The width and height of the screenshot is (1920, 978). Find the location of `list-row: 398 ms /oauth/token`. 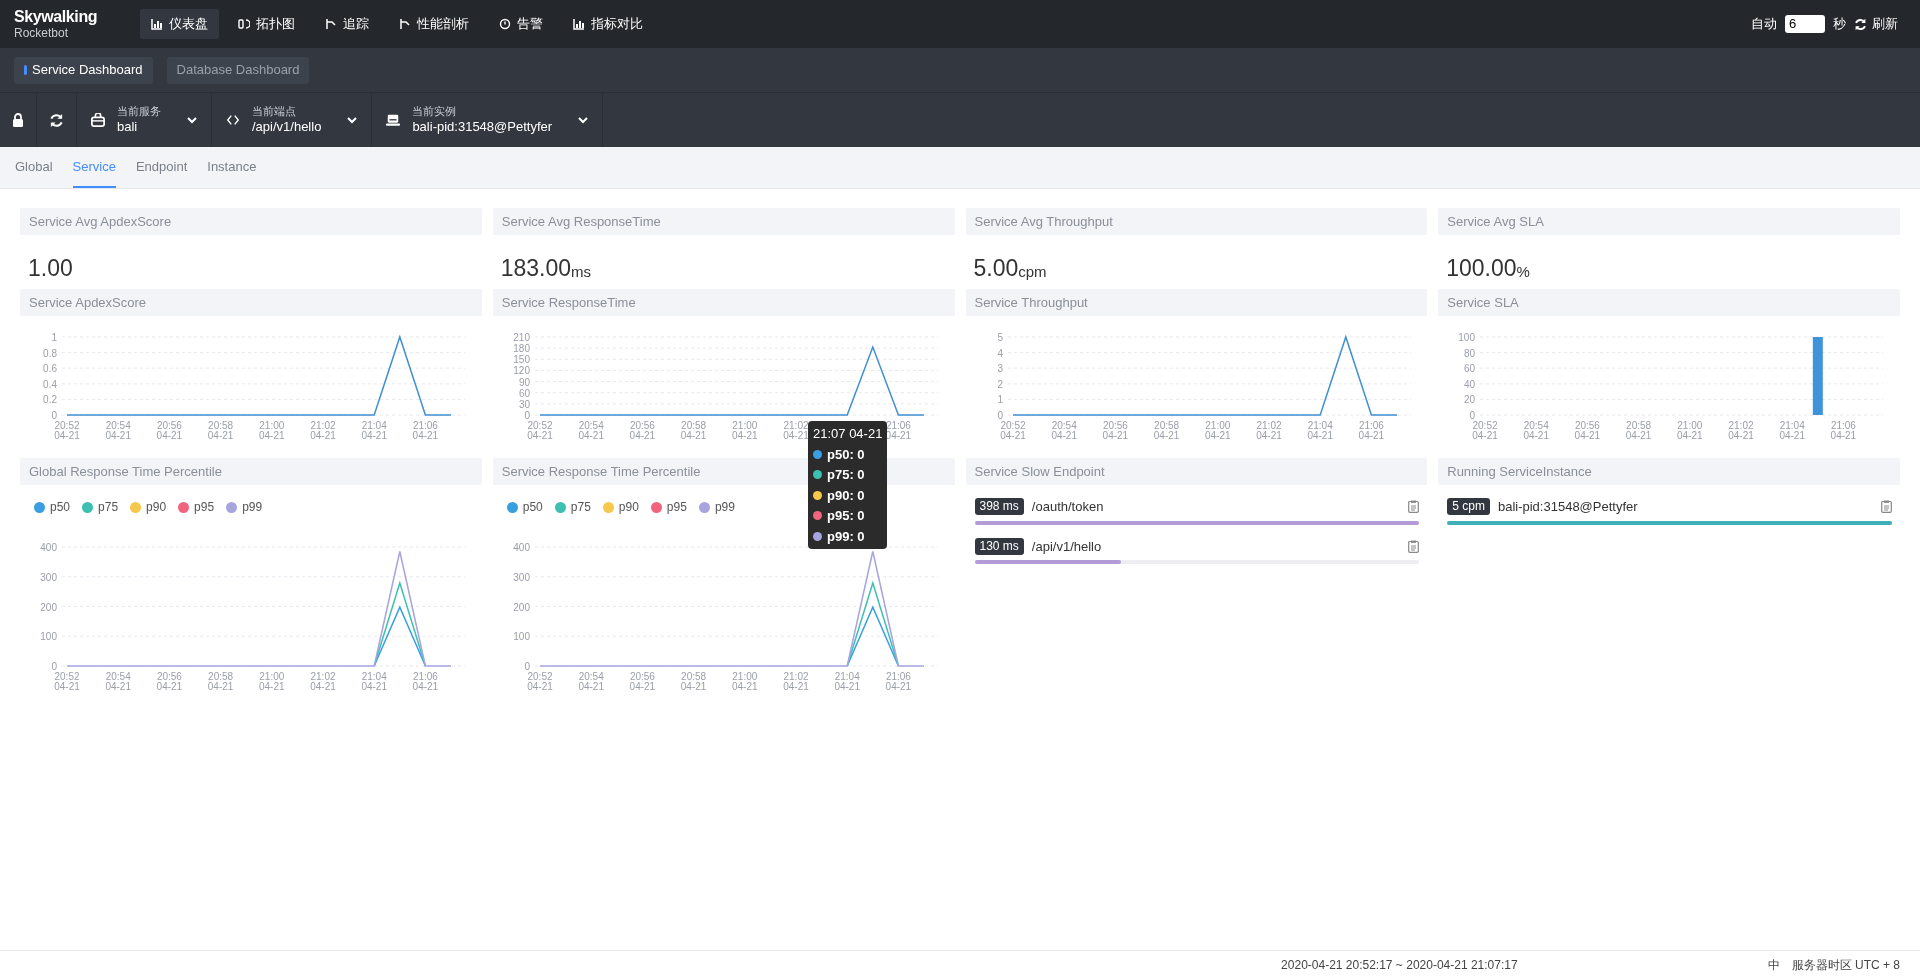

list-row: 398 ms /oauth/token is located at coordinates (1196, 505).